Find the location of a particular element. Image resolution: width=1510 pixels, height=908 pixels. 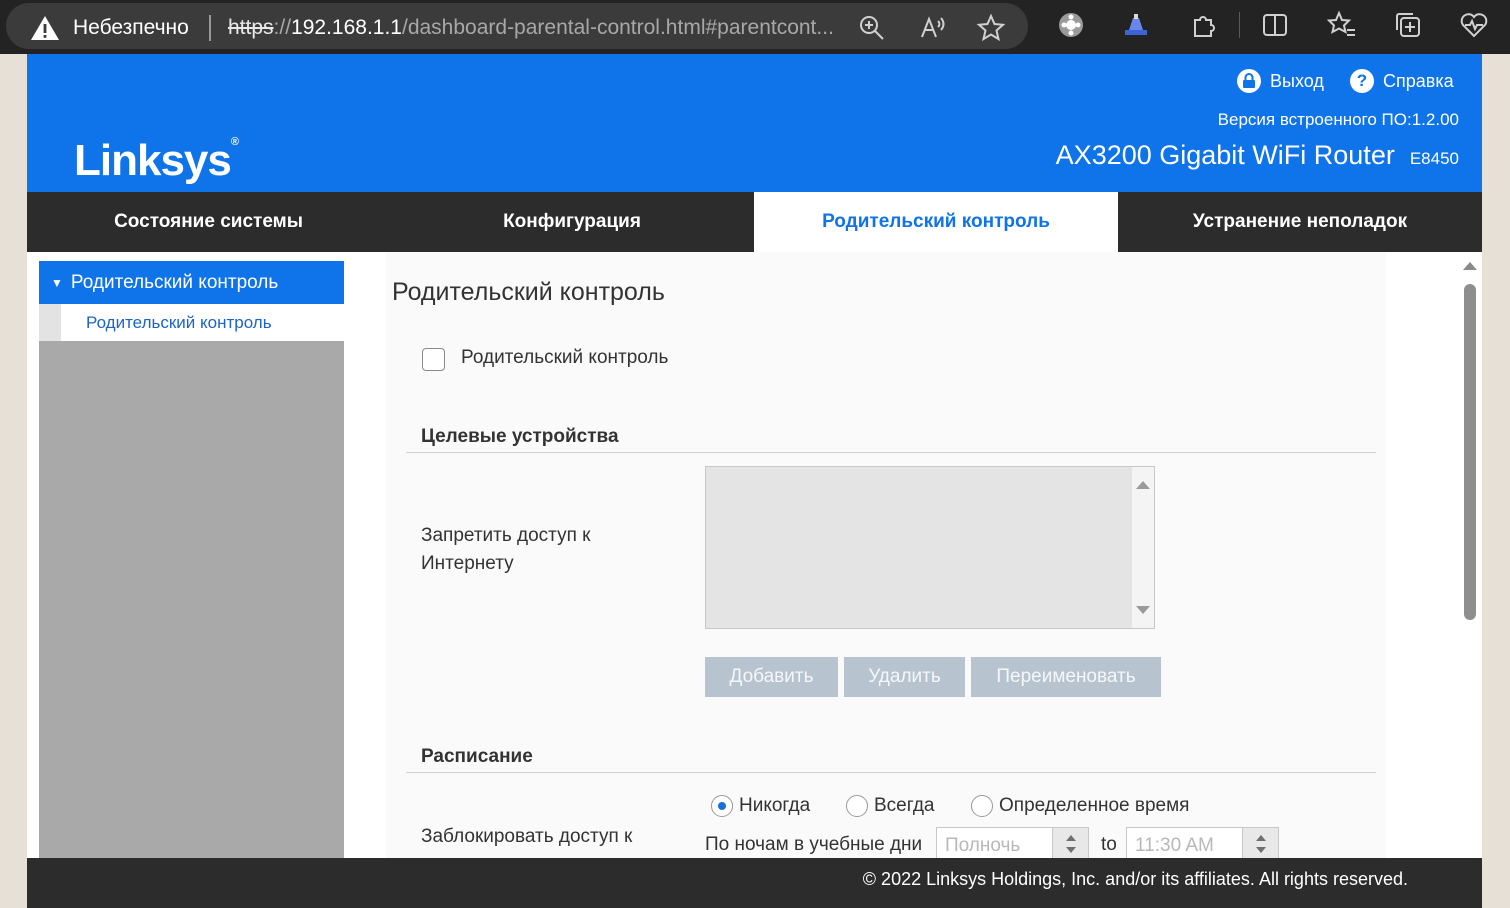

sidebar-item-indent is located at coordinates (50, 322).